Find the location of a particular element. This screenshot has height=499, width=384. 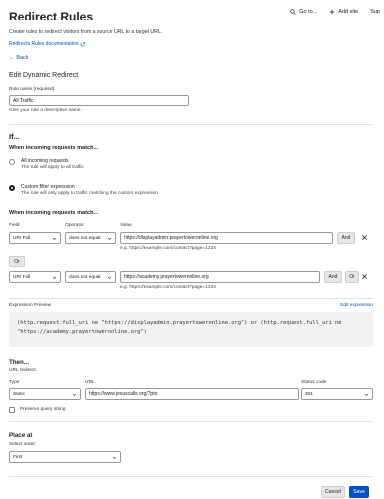

url-input-value: https://www.jesuscalls.org/?pto is located at coordinates (123, 394).